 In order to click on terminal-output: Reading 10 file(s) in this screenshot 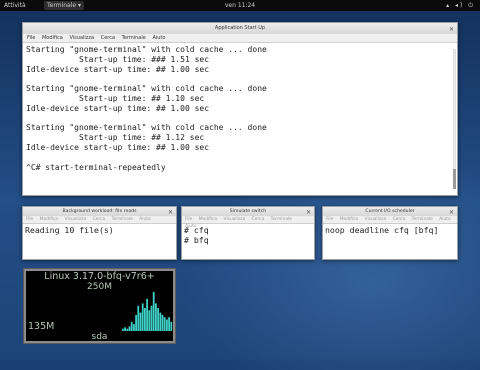, I will do `click(99, 230)`.